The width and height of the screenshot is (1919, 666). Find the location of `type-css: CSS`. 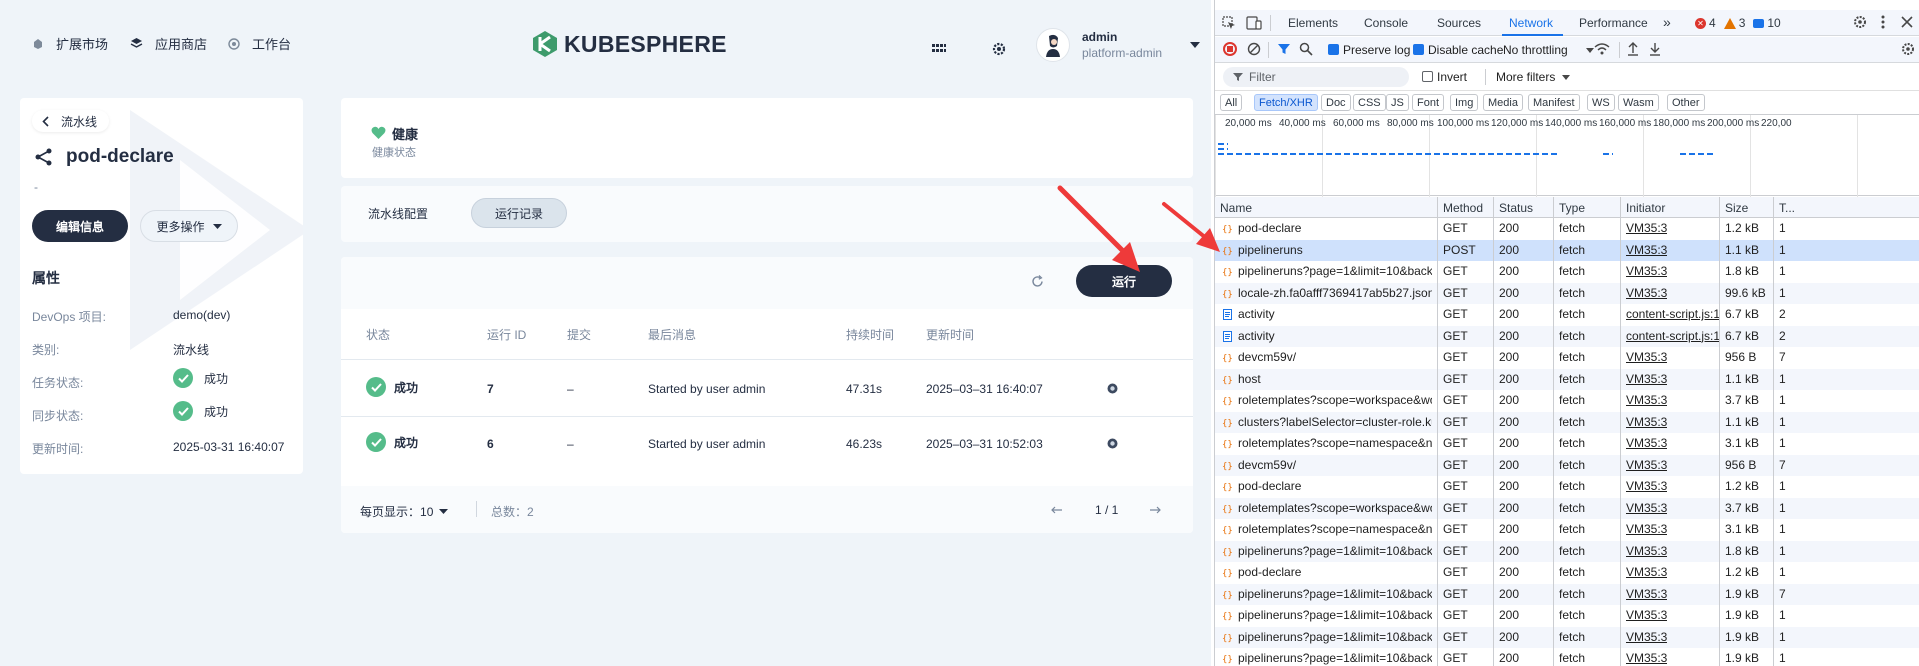

type-css: CSS is located at coordinates (1369, 102).